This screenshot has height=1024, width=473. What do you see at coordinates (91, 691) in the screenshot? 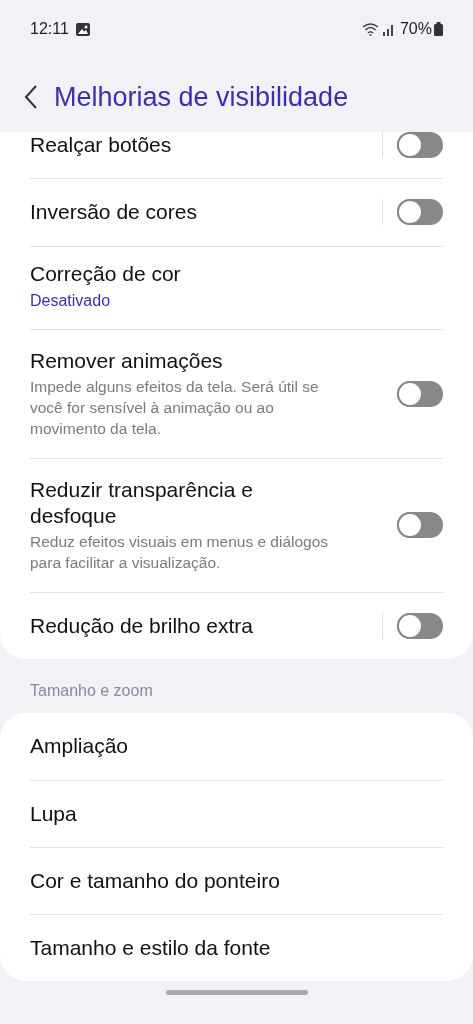
I see `section-label: Tamanho e zoom` at bounding box center [91, 691].